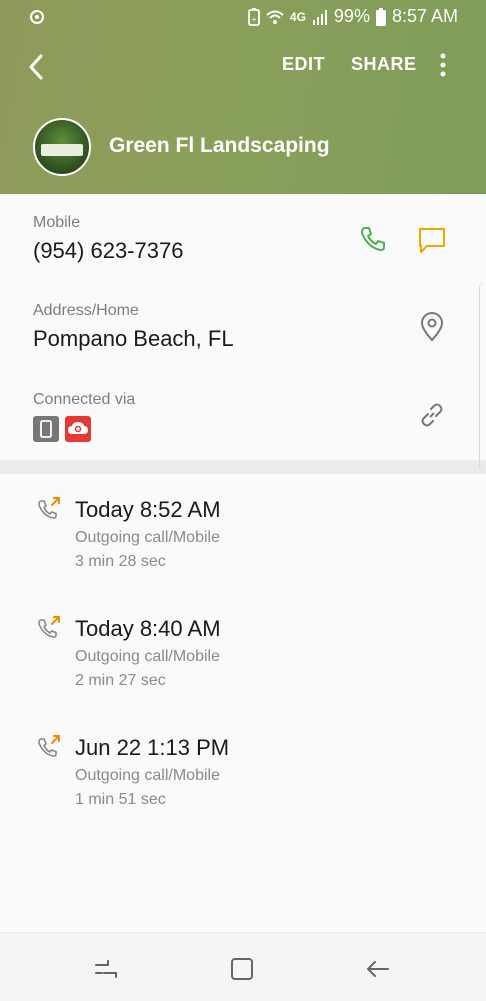  What do you see at coordinates (380, 16) in the screenshot?
I see `battery-icon` at bounding box center [380, 16].